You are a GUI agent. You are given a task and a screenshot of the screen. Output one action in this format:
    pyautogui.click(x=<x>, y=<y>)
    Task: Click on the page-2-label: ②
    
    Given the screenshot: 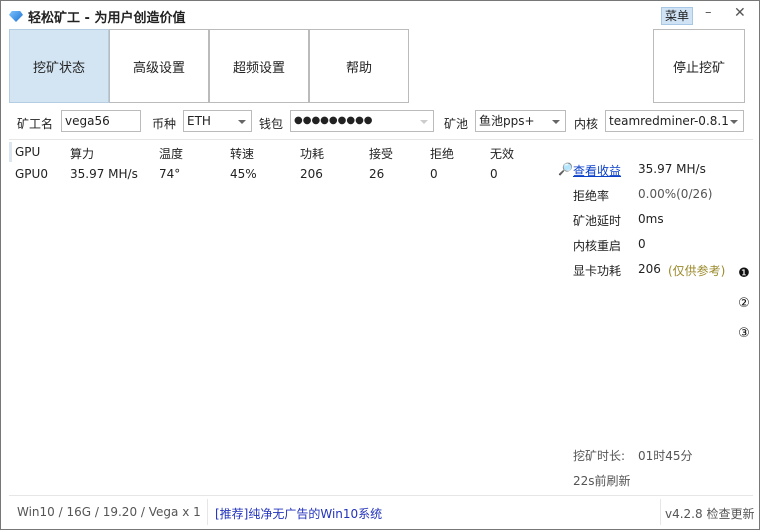 What is the action you would take?
    pyautogui.click(x=744, y=303)
    